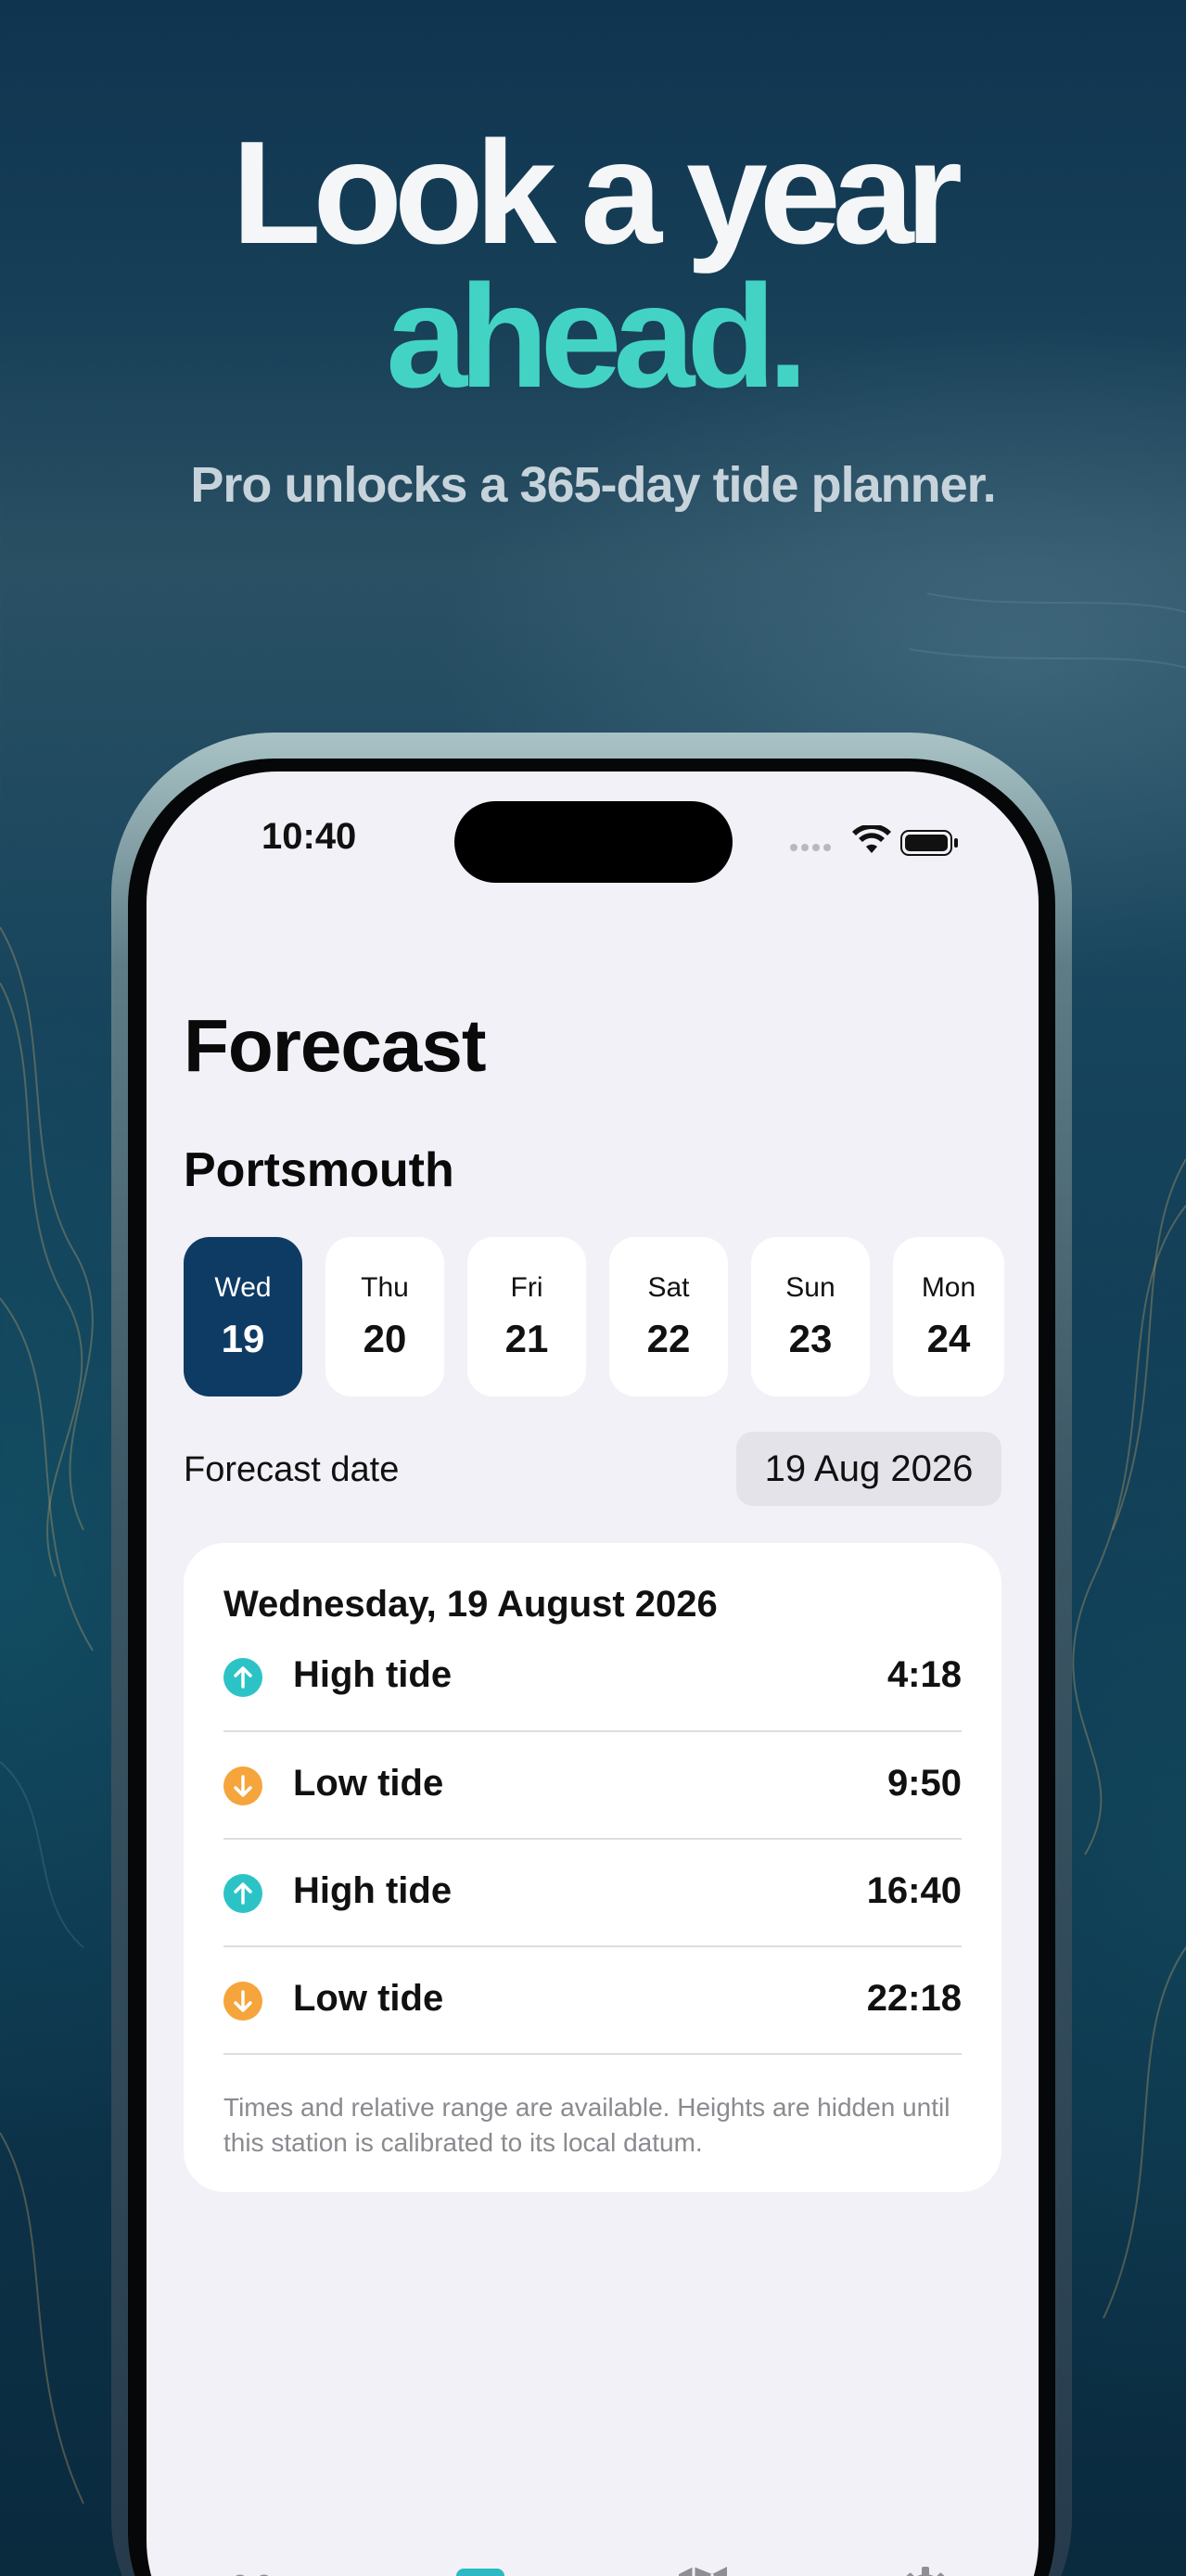 The height and width of the screenshot is (2576, 1186). I want to click on day-name: Wed, so click(243, 1287).